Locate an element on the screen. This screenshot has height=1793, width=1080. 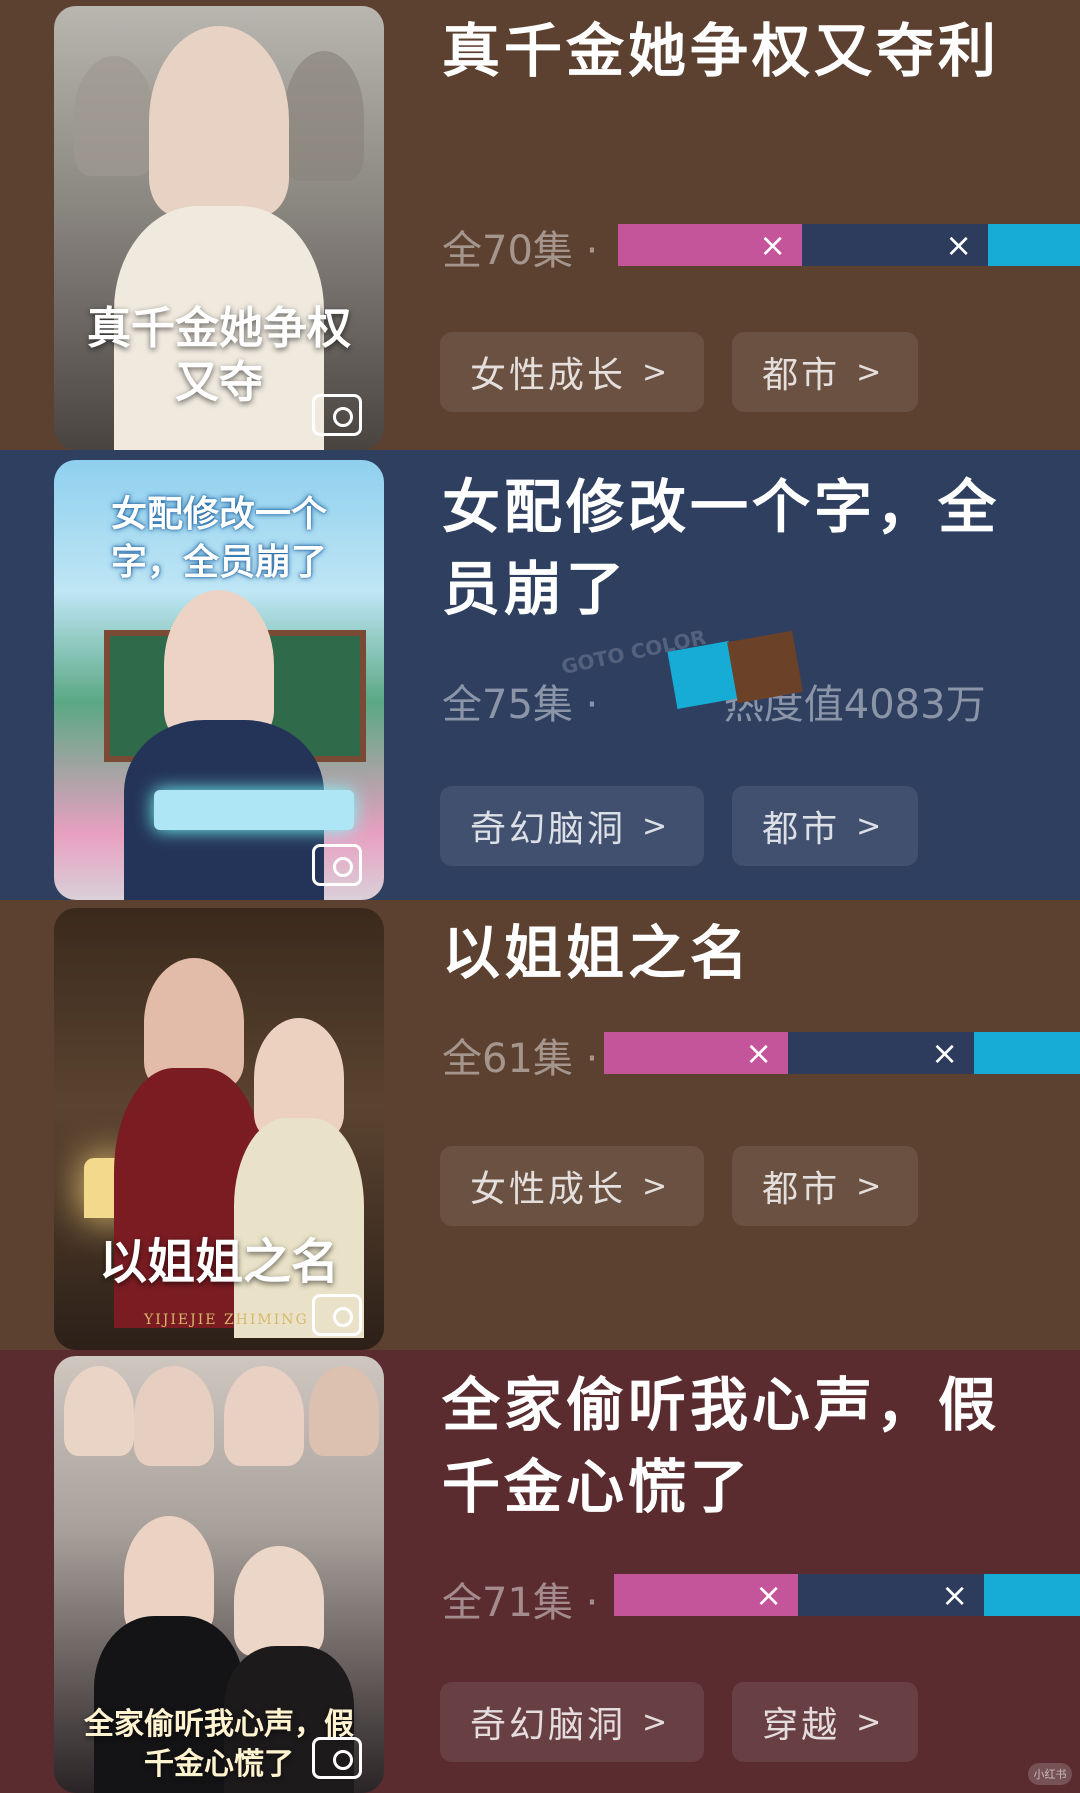
drama-title-3: 以姐姐之名 is located at coordinates (742, 953).